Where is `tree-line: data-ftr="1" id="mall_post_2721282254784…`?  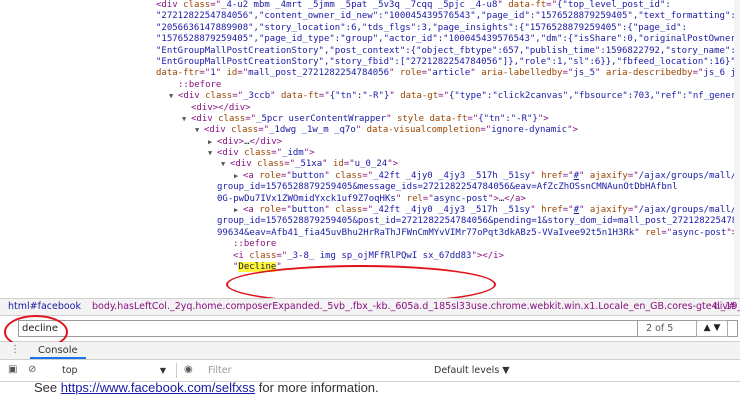
tree-line: data-ftr="1" id="mall_post_2721282254784… is located at coordinates (370, 73).